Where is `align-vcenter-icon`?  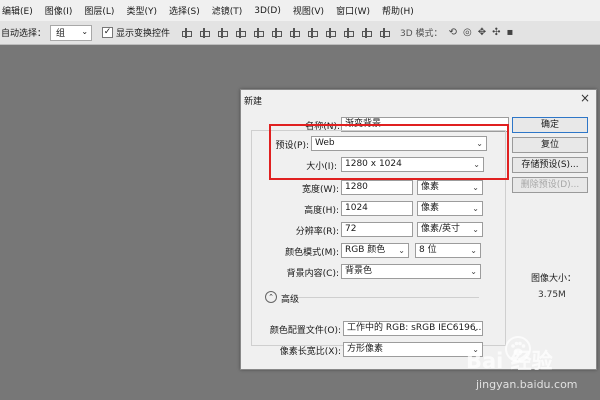 align-vcenter-icon is located at coordinates (204, 33).